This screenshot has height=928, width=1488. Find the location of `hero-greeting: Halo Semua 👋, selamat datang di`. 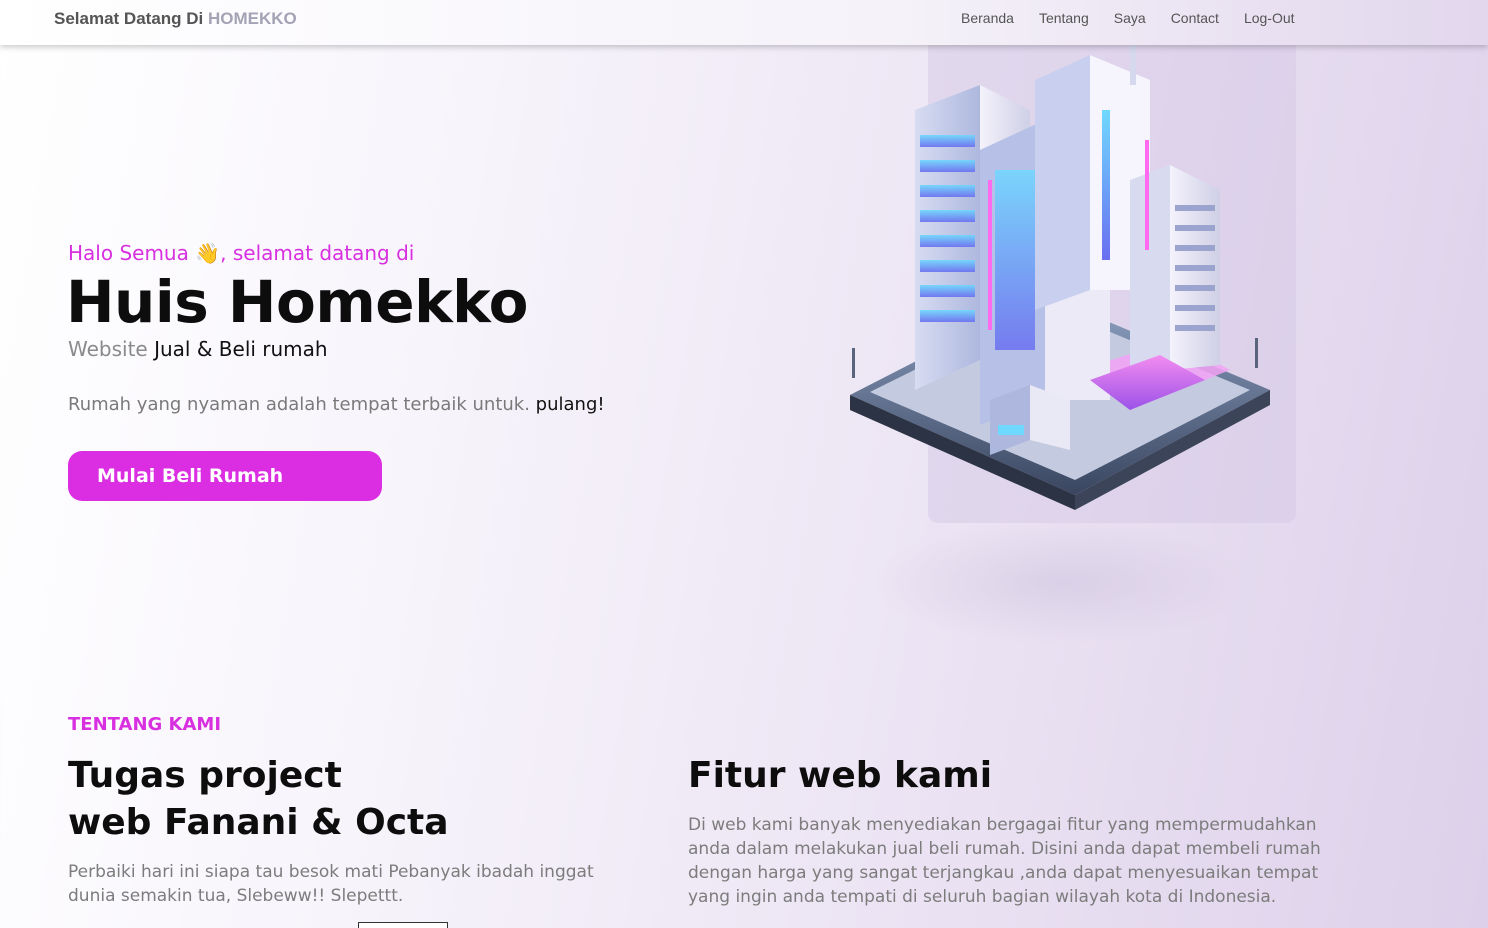

hero-greeting: Halo Semua 👋, selamat datang di is located at coordinates (241, 253).